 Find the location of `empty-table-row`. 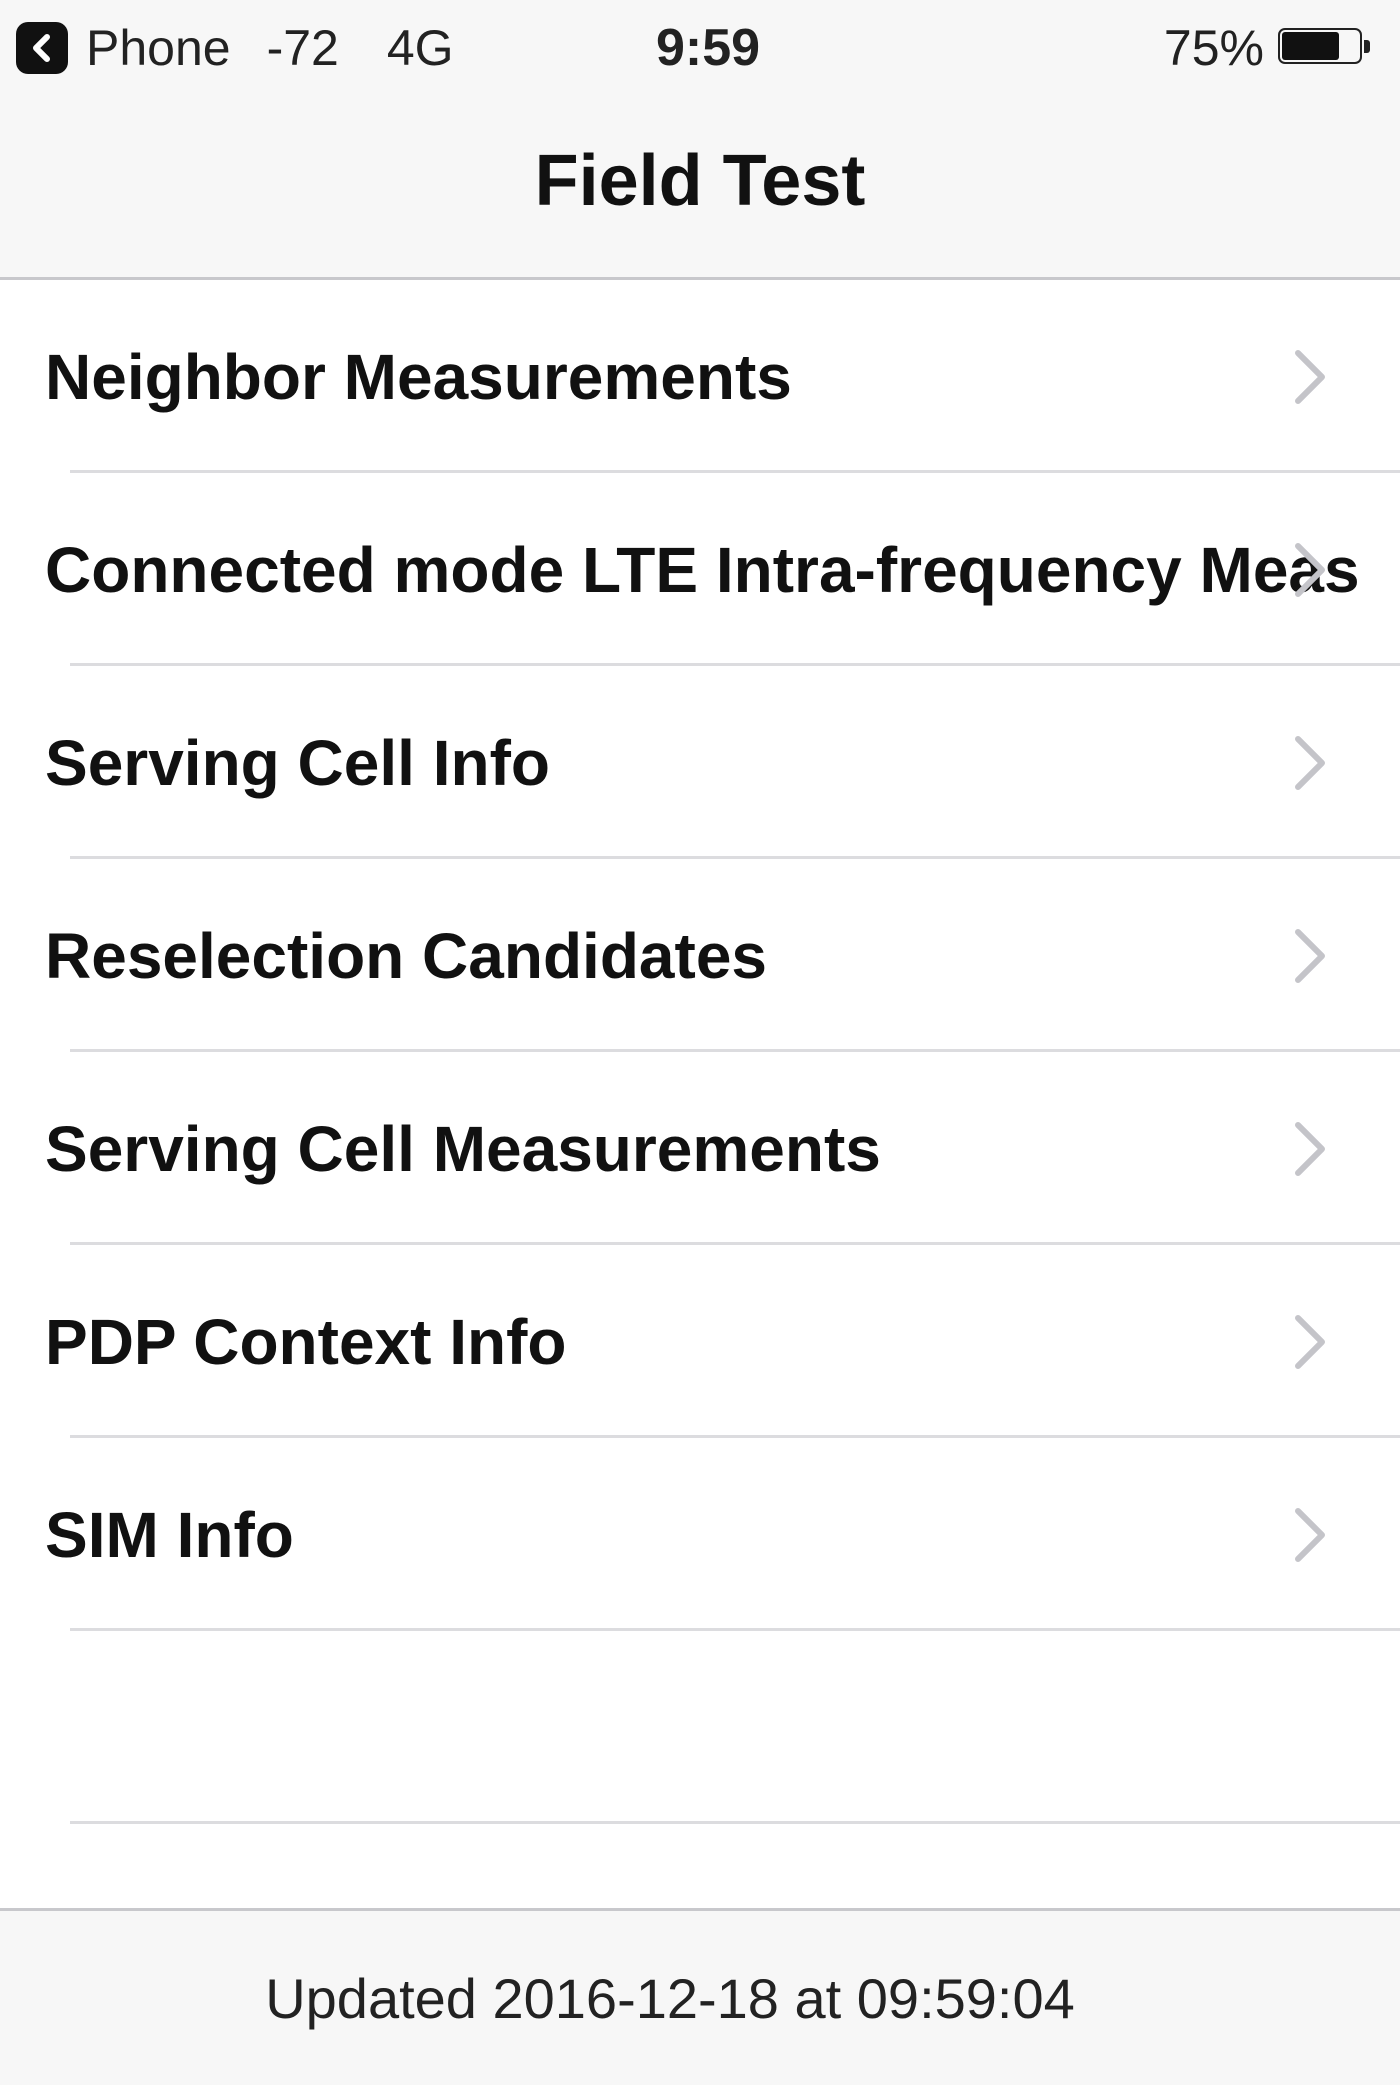

empty-table-row is located at coordinates (700, 1727).